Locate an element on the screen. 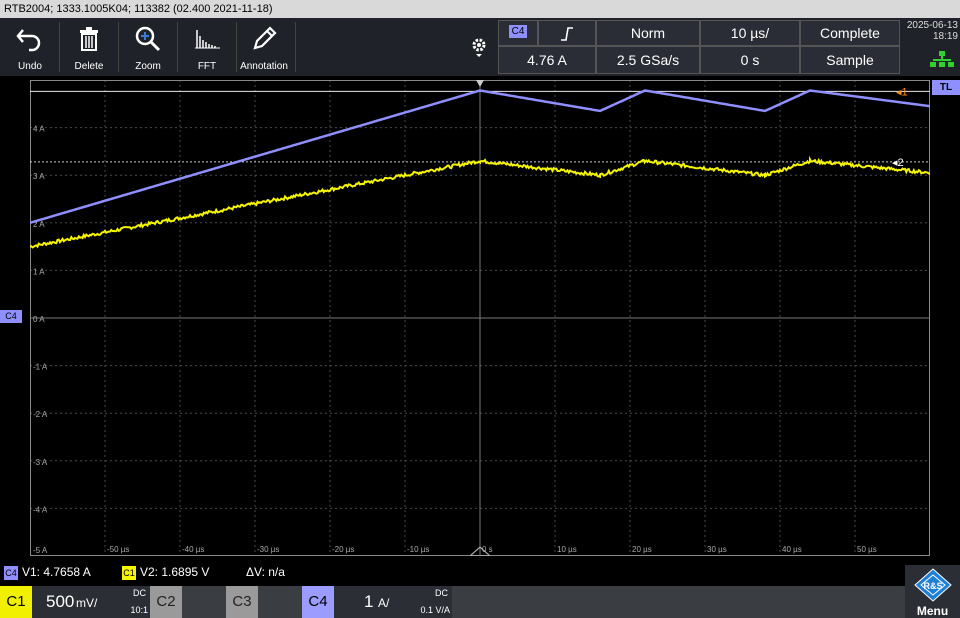 The image size is (960, 618). channel-c3-tab: C3 is located at coordinates (242, 602).